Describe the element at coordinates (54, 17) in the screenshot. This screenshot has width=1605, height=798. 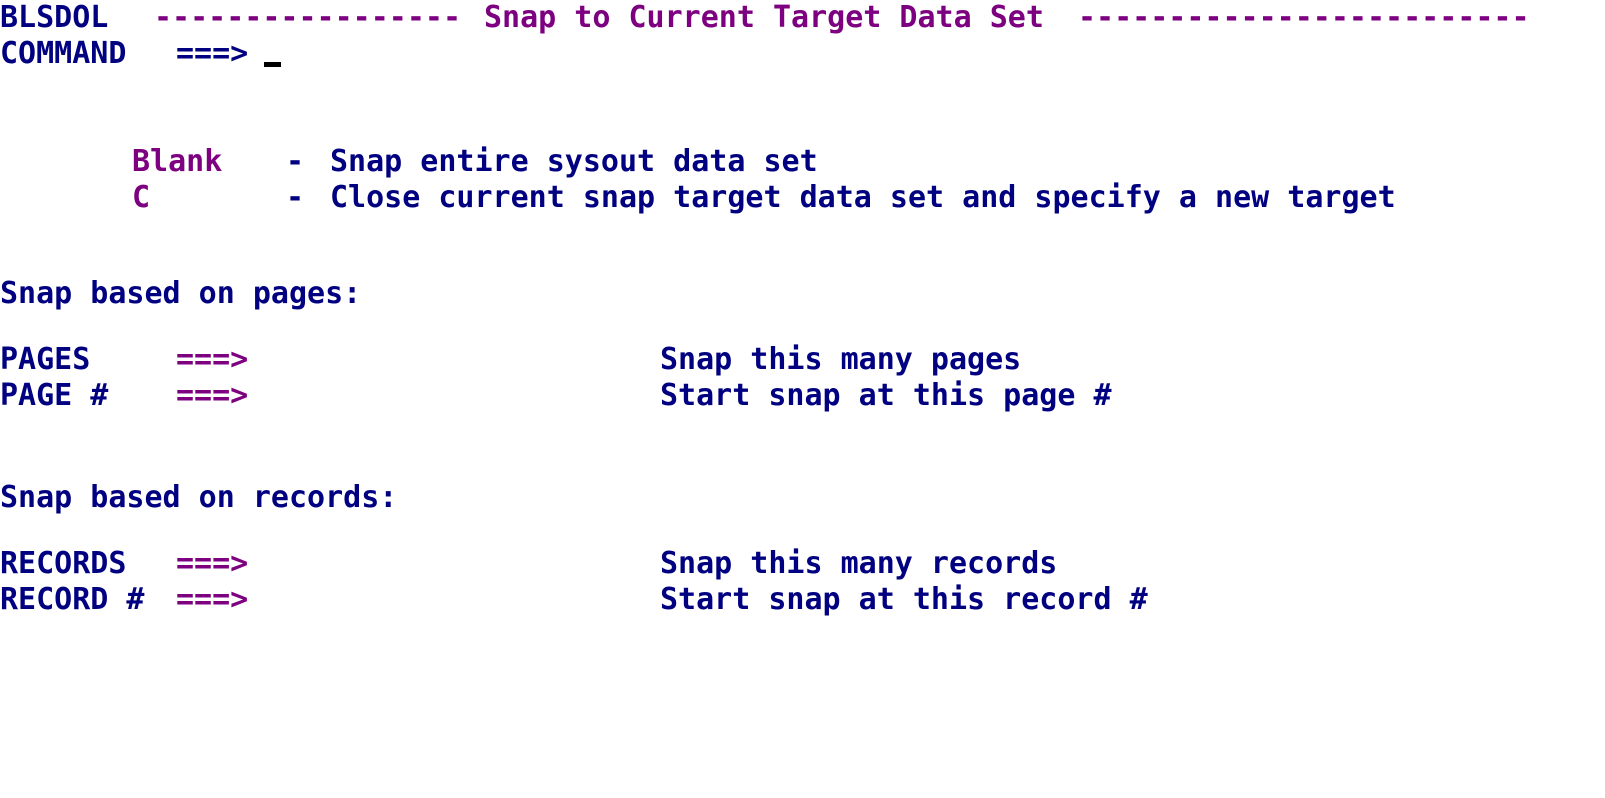
I see `panel-id: BLSDOL` at that location.